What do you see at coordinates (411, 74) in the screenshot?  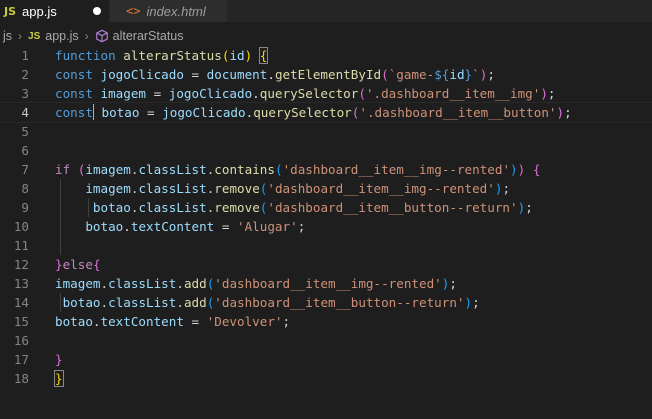 I see `code-token: `game-` at bounding box center [411, 74].